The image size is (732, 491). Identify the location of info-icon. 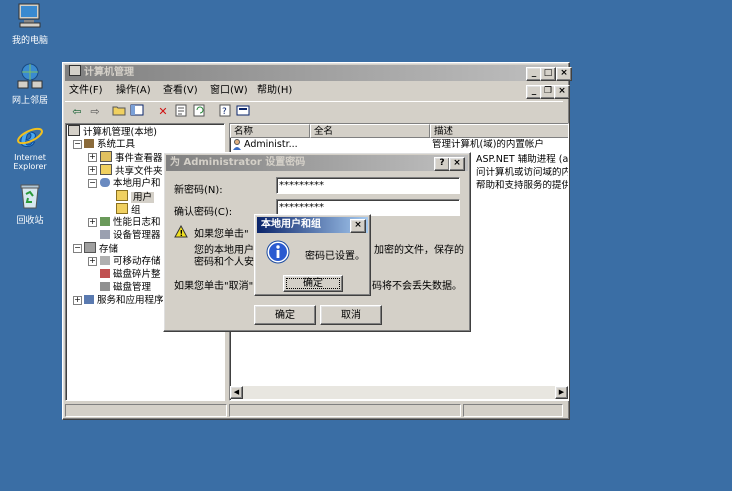
(278, 253).